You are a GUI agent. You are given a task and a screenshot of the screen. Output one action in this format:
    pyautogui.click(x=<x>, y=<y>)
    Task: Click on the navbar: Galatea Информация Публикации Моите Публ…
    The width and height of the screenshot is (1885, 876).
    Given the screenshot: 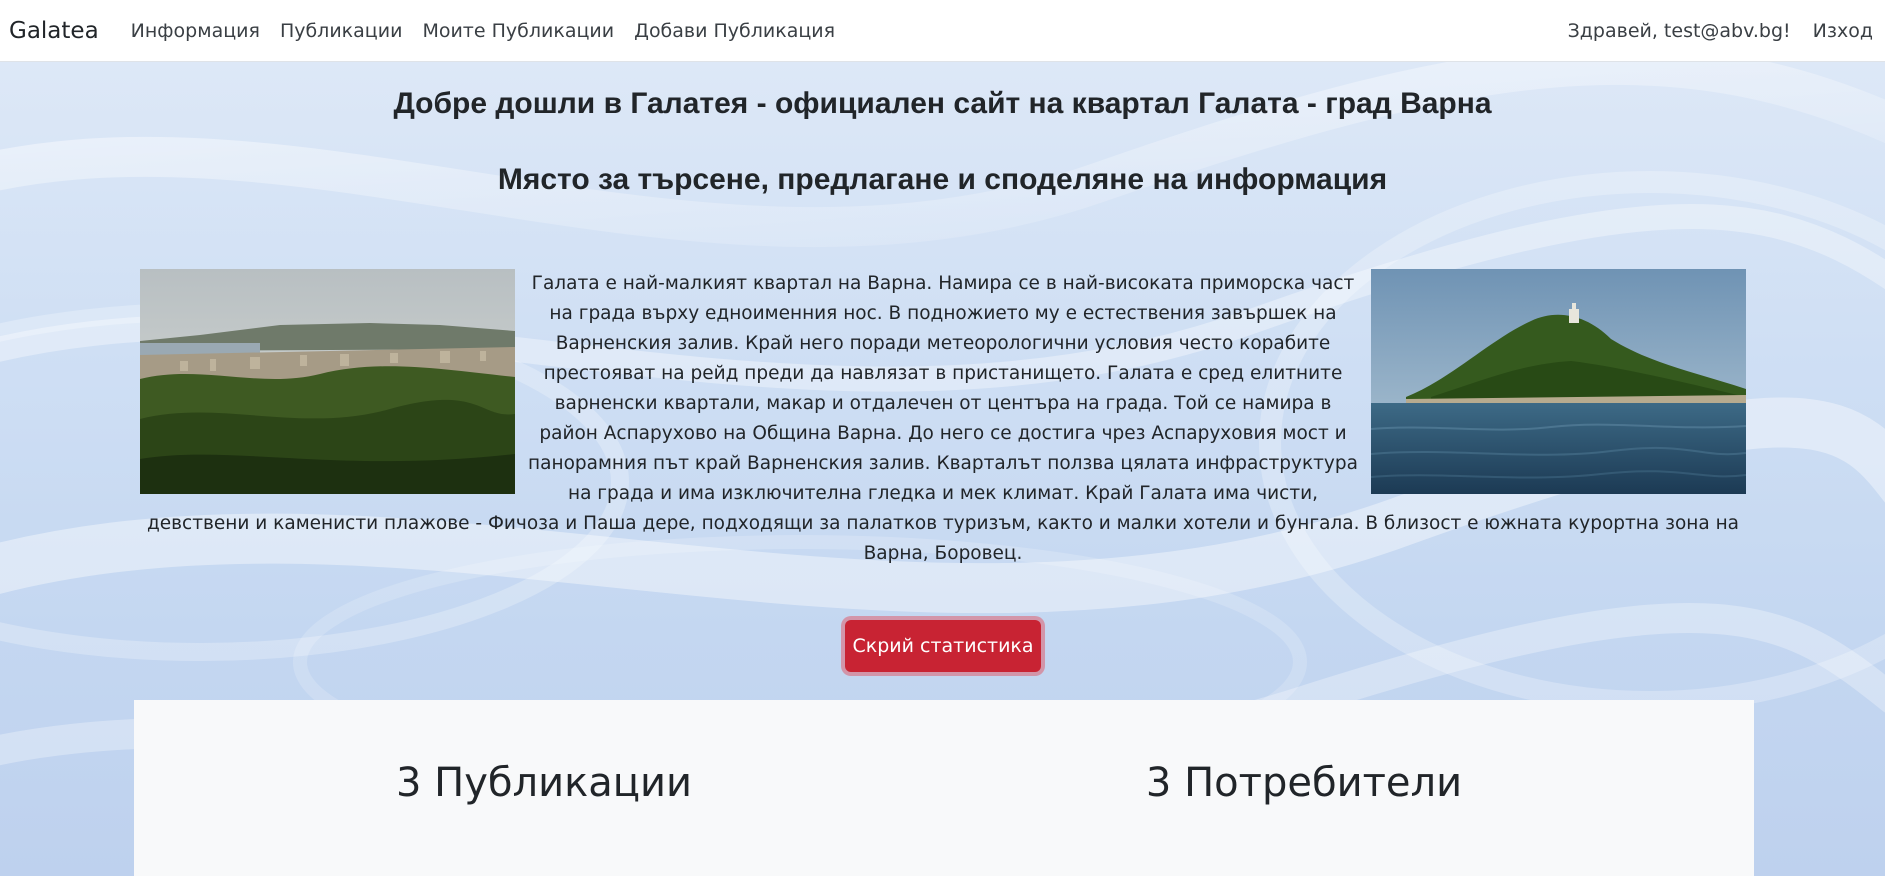 What is the action you would take?
    pyautogui.click(x=942, y=31)
    